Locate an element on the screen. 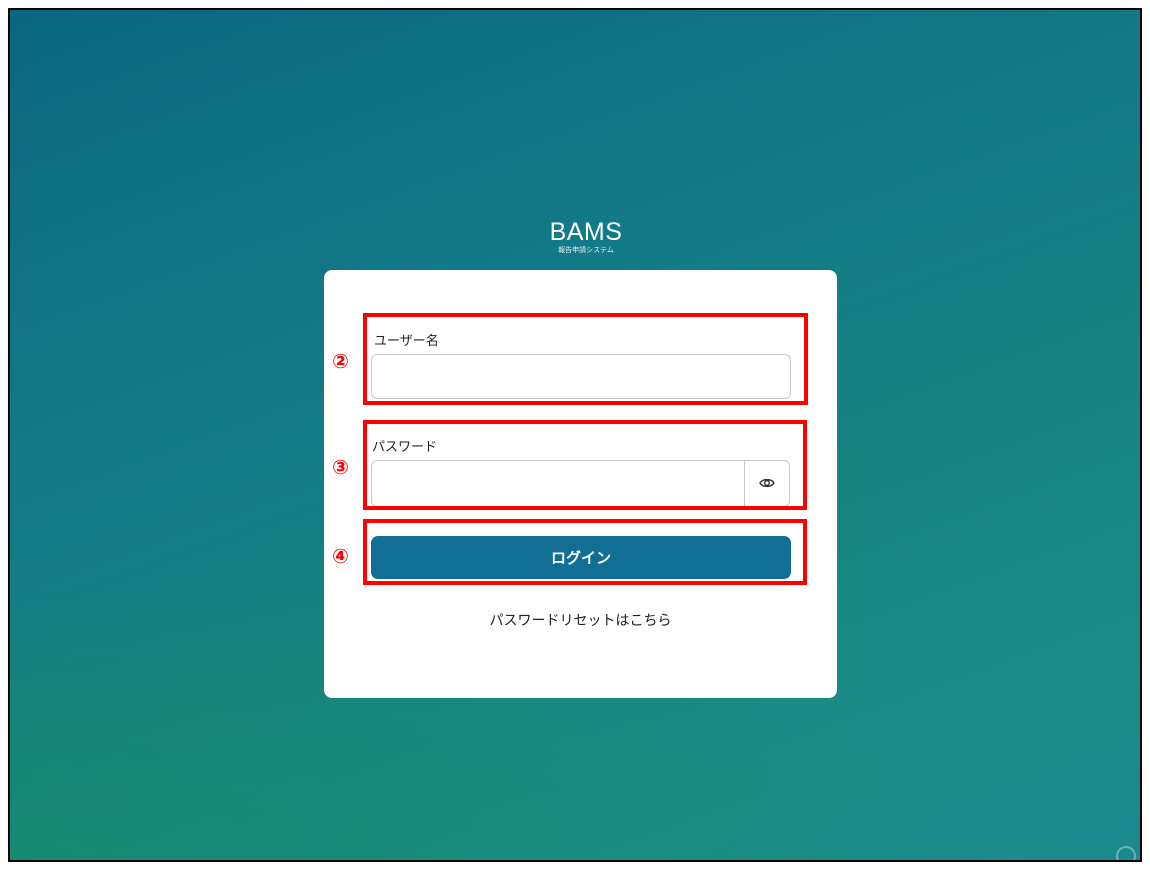 The width and height of the screenshot is (1150, 870). app-title: BAMS is located at coordinates (586, 232).